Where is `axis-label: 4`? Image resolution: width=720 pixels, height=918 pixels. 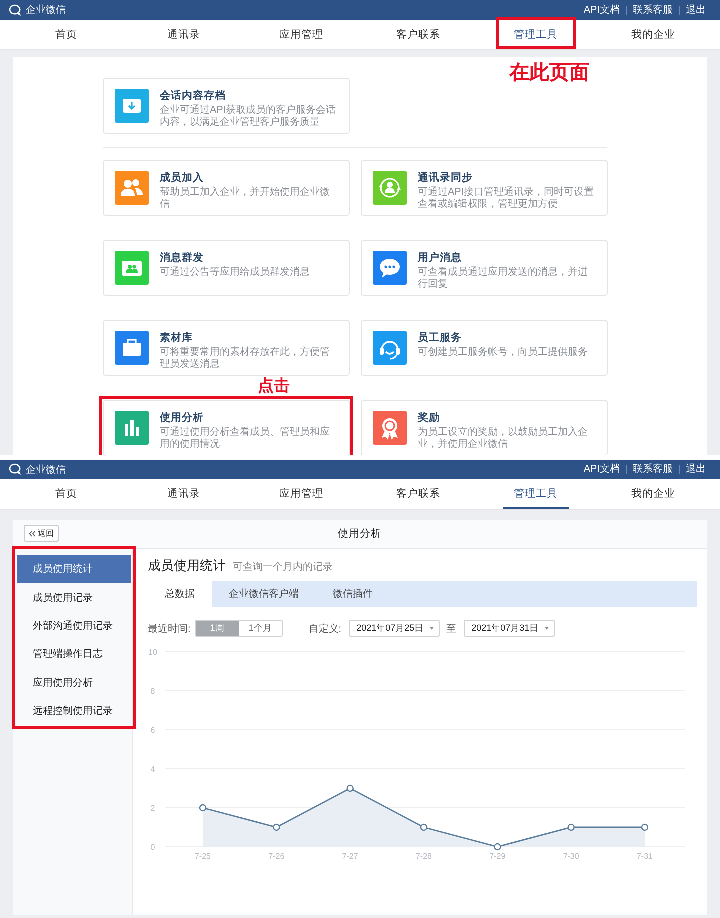
axis-label: 4 is located at coordinates (153, 769).